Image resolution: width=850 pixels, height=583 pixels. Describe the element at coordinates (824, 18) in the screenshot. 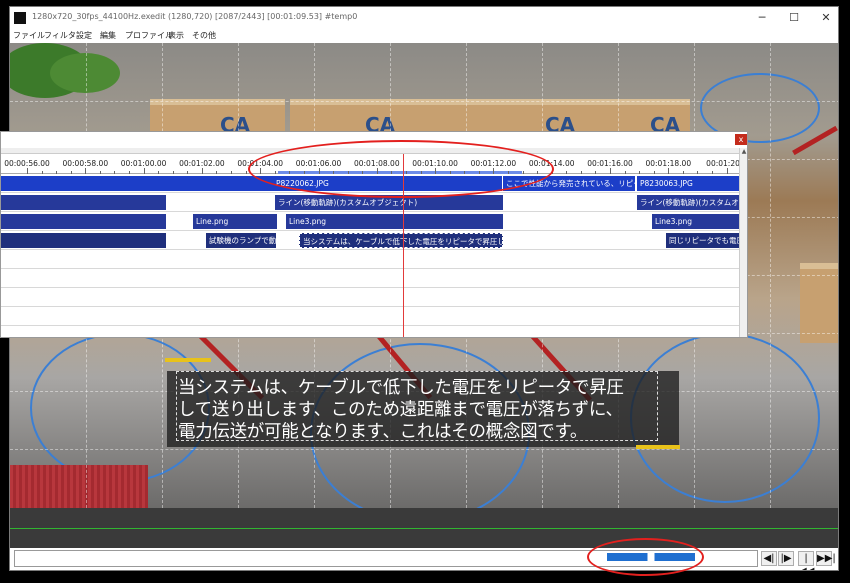

I see `close-button: ✕` at that location.